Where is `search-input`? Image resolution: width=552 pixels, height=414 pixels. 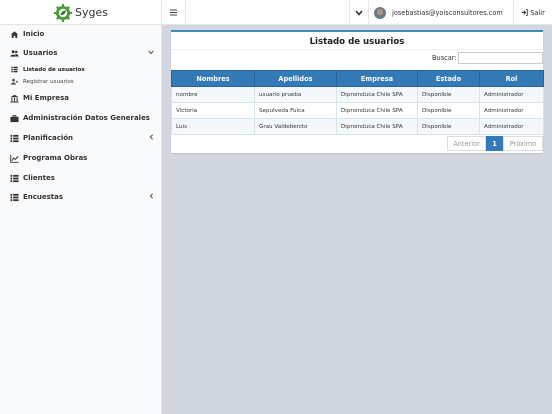 search-input is located at coordinates (500, 58).